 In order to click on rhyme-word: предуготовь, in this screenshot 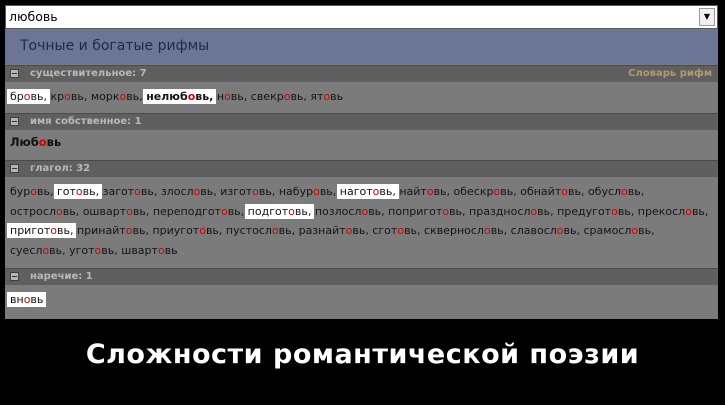, I will do `click(595, 211)`.